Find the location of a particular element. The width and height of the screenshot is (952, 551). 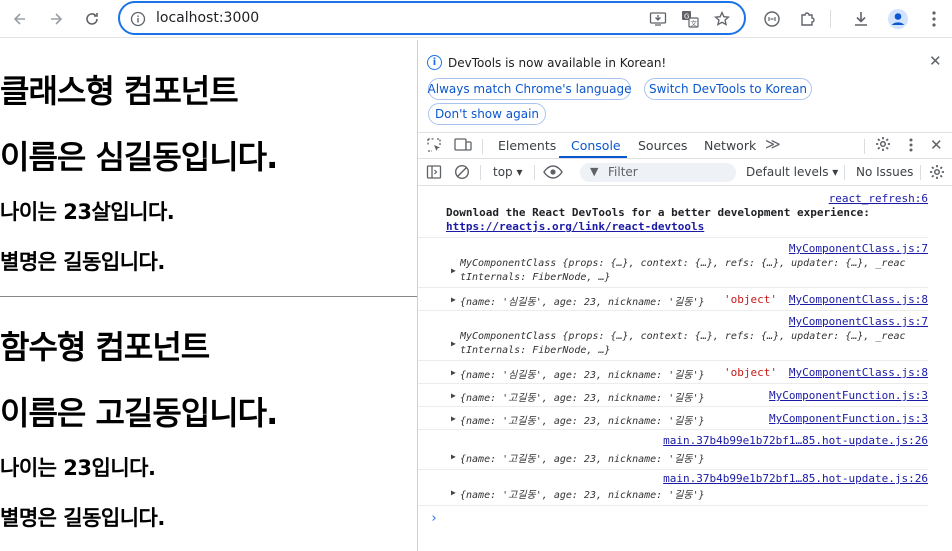

infobar-message: DevTools is now available in Korean! is located at coordinates (557, 63).